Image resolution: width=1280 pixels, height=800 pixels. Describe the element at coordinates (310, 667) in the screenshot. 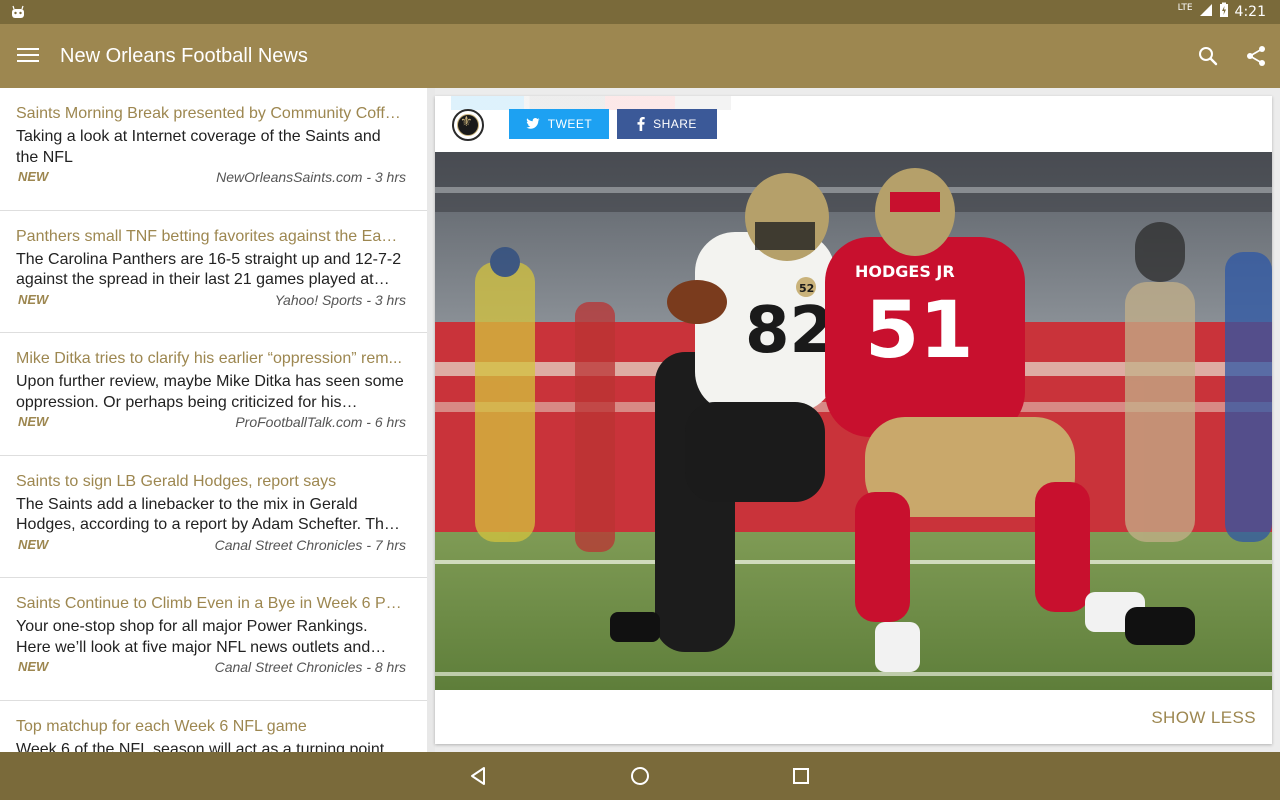

I see `news-source: Canal Street Chronicles - 8 hrs` at that location.